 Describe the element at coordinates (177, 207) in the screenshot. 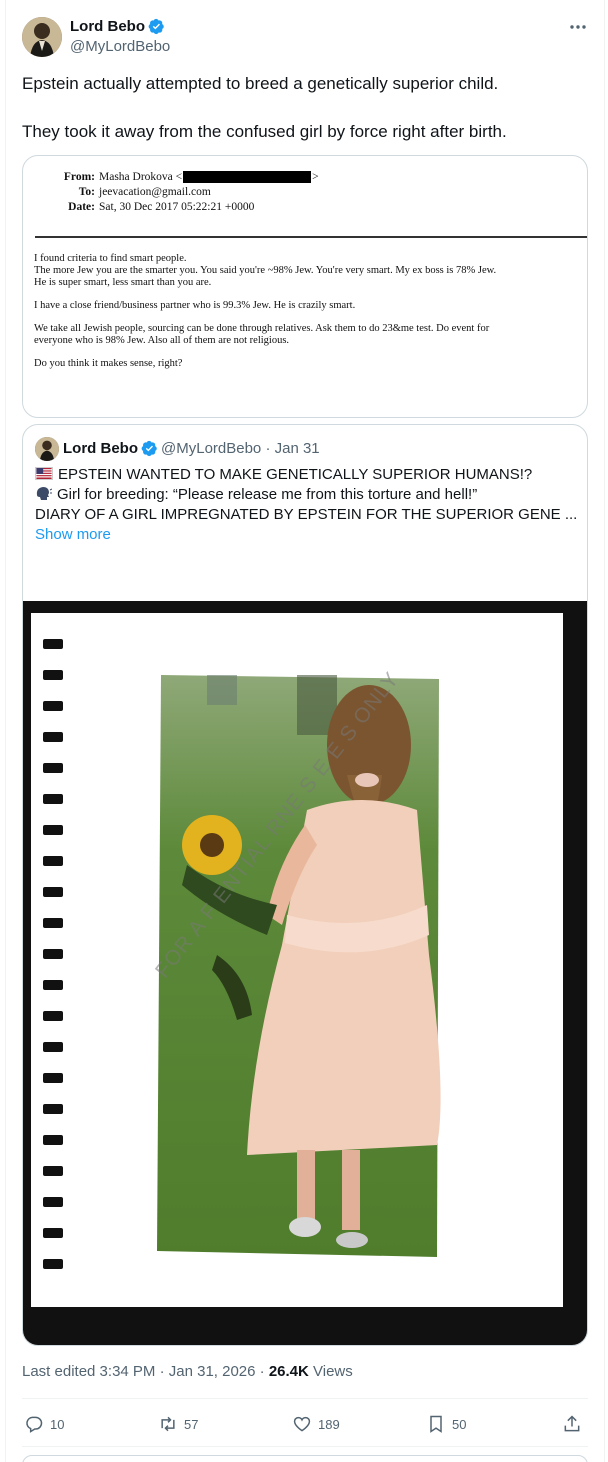

I see `email-date-value: Sat, 30 Dec 2017 05:22:21 +0000` at that location.